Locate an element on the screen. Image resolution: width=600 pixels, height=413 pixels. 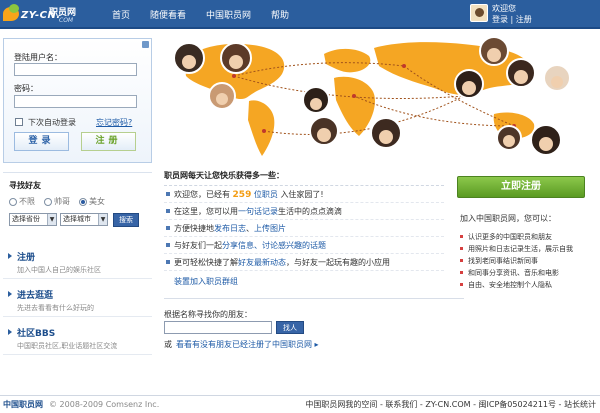
list-item: 社区BBS 中国职员社区,职业话题社区交流 is located at coordinates (77, 336).